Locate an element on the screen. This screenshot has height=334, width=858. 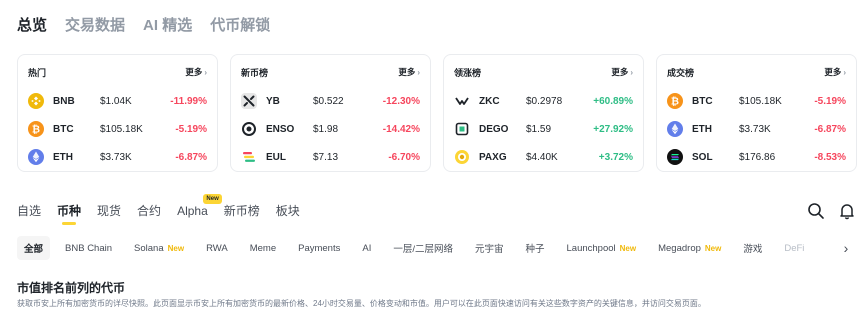
section-tab-label: 板块 is located at coordinates (287, 211).